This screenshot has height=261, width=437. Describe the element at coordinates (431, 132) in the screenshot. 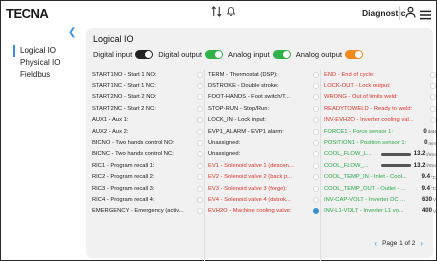

I see `io-unit: daN` at that location.